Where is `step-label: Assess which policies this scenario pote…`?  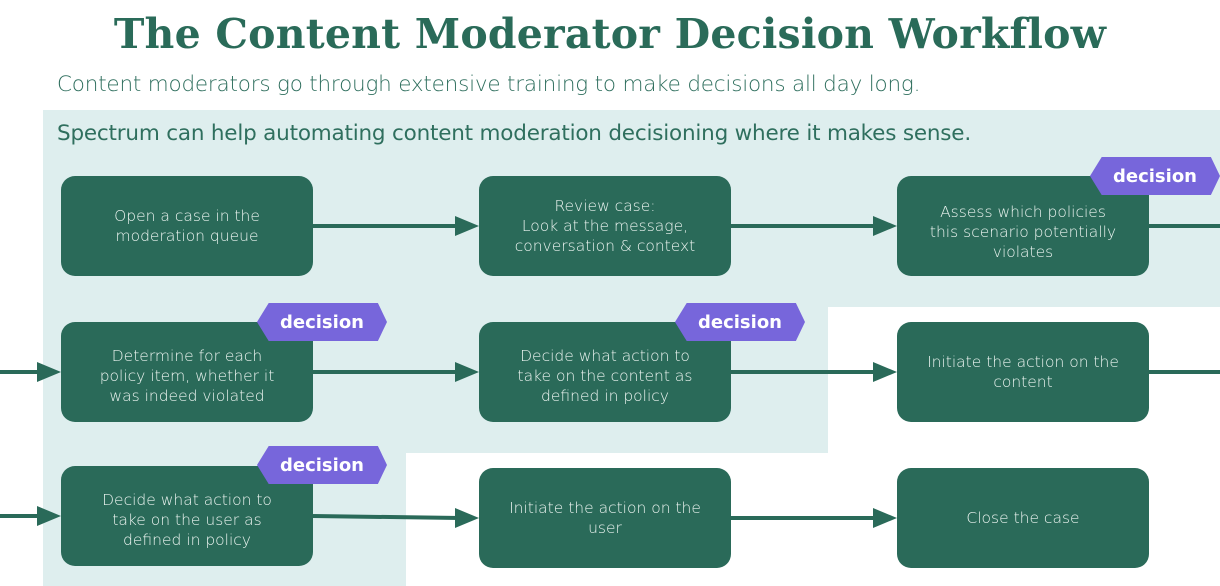 step-label: Assess which policies this scenario pote… is located at coordinates (1023, 232).